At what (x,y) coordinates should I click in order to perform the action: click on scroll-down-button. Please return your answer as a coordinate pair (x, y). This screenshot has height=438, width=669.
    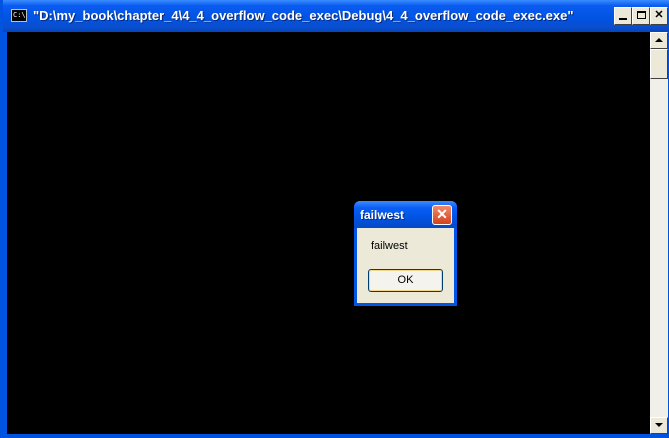
    Looking at the image, I should click on (659, 425).